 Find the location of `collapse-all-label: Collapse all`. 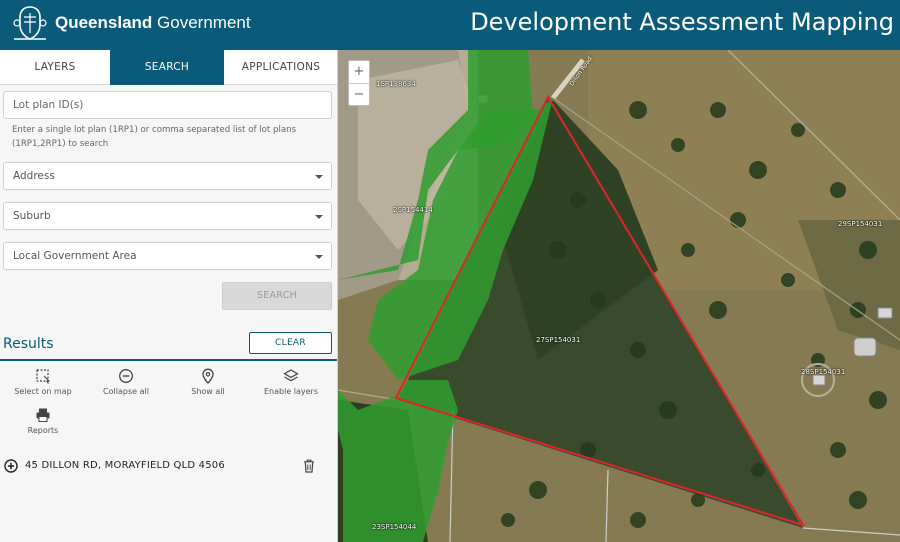

collapse-all-label: Collapse all is located at coordinates (126, 391).